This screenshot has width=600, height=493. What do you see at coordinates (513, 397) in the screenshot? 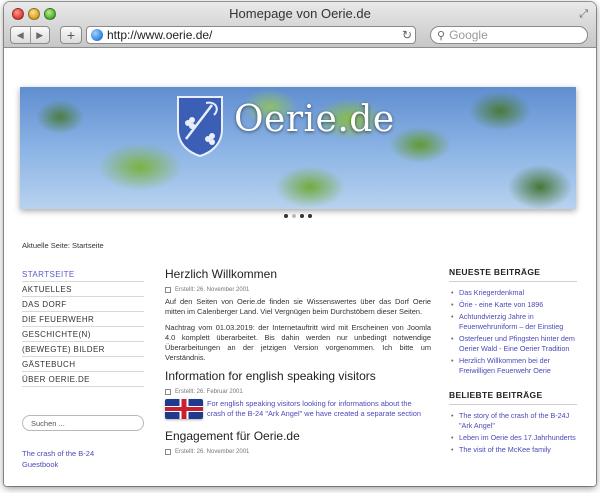
I see `popular-posts-heading: BELIEBTE BEITRÄGE` at bounding box center [513, 397].